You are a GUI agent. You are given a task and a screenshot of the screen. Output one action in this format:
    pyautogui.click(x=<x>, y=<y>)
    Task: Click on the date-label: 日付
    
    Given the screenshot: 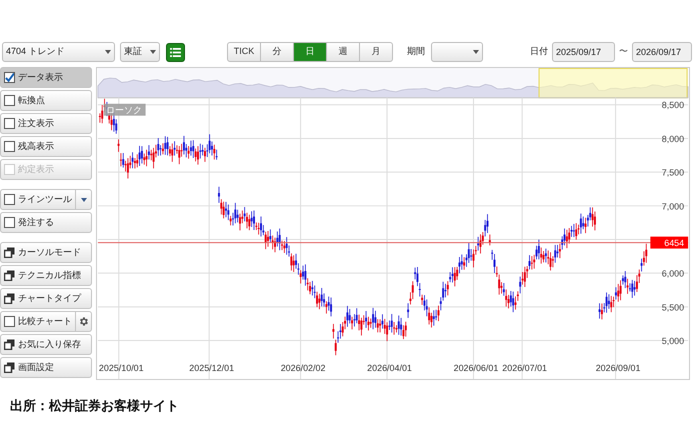 What is the action you would take?
    pyautogui.click(x=539, y=51)
    